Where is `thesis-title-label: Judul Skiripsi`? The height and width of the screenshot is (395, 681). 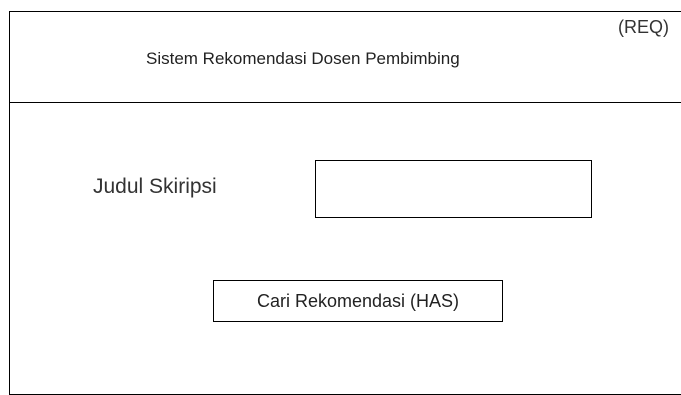
thesis-title-label: Judul Skiripsi is located at coordinates (155, 186).